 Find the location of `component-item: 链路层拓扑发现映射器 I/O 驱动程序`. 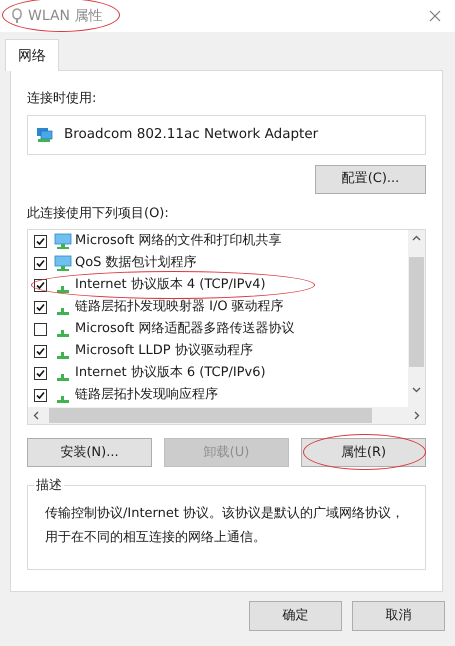

component-item: 链路层拓扑发现映射器 I/O 驱动程序 is located at coordinates (217, 307).